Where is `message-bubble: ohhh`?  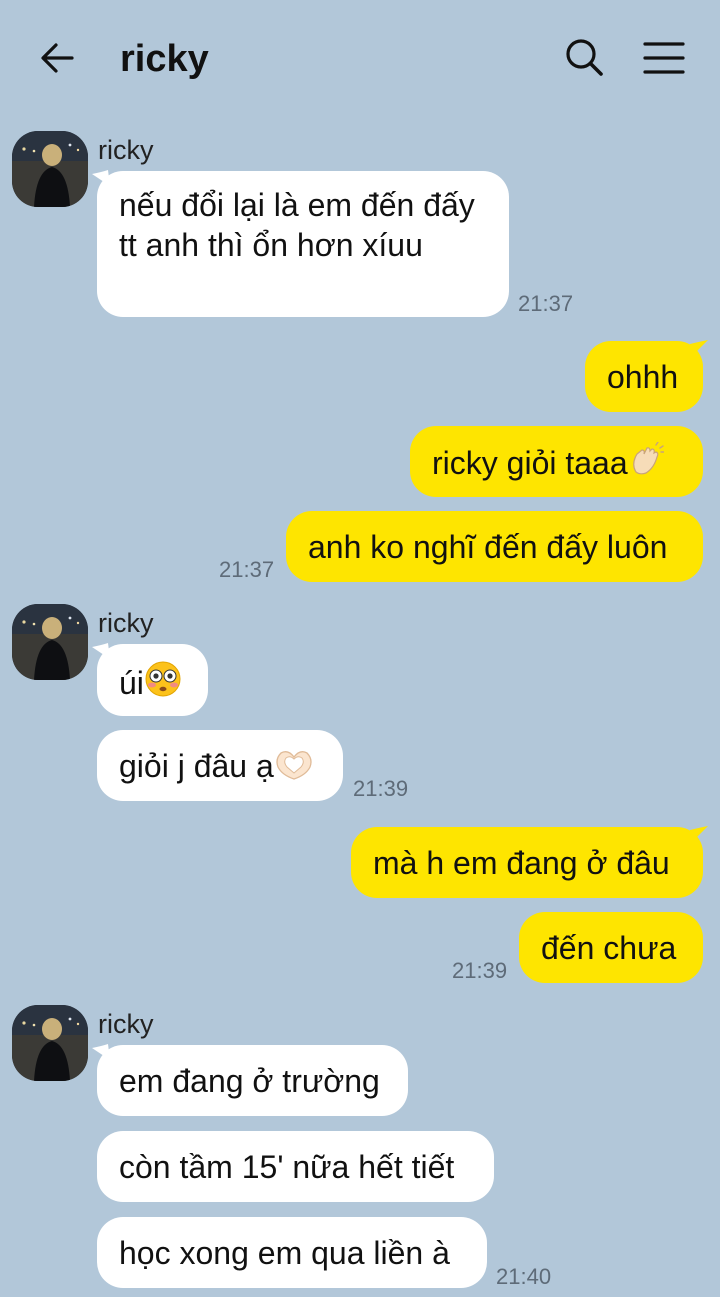 message-bubble: ohhh is located at coordinates (644, 376).